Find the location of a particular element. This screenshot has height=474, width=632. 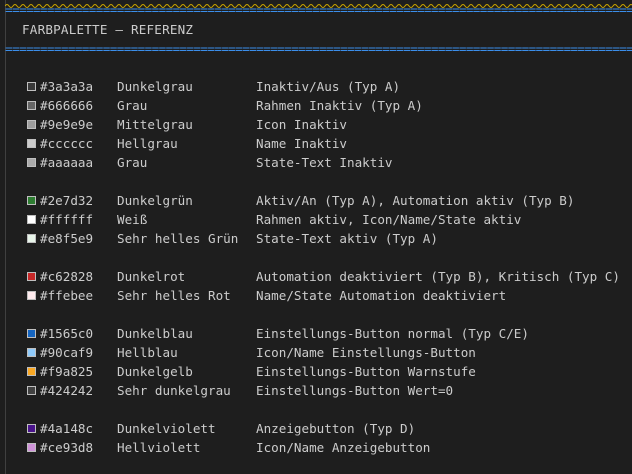

color-name: Dunkelblau is located at coordinates (155, 333).